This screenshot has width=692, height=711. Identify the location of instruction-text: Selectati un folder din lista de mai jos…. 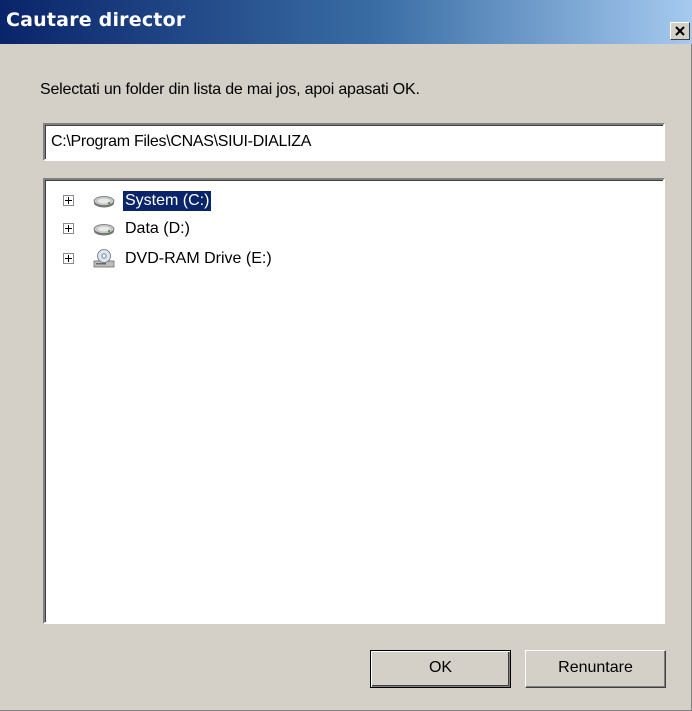
(230, 89).